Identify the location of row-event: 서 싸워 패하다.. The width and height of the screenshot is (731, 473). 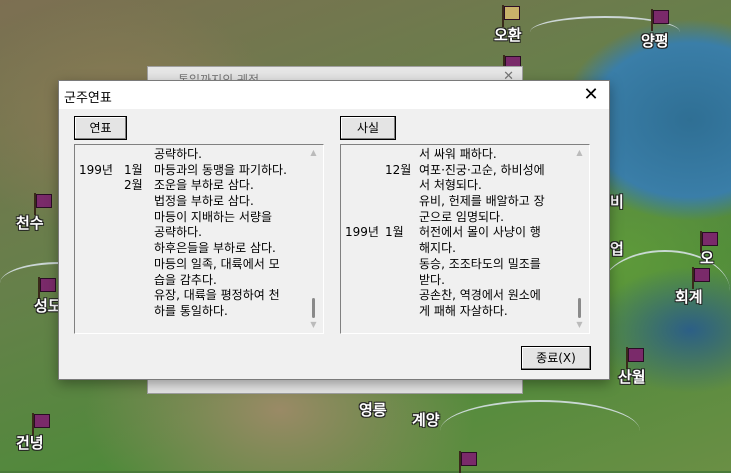
(458, 154).